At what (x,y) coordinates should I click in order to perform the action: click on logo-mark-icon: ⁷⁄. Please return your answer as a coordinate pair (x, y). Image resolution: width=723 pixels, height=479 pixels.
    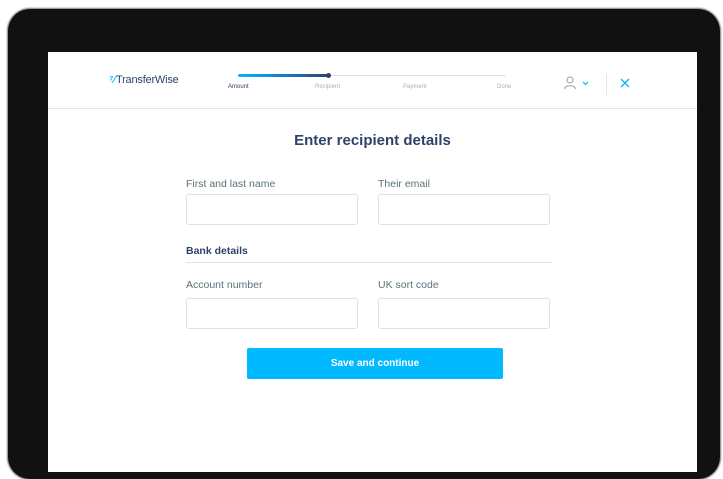
    Looking at the image, I should click on (112, 80).